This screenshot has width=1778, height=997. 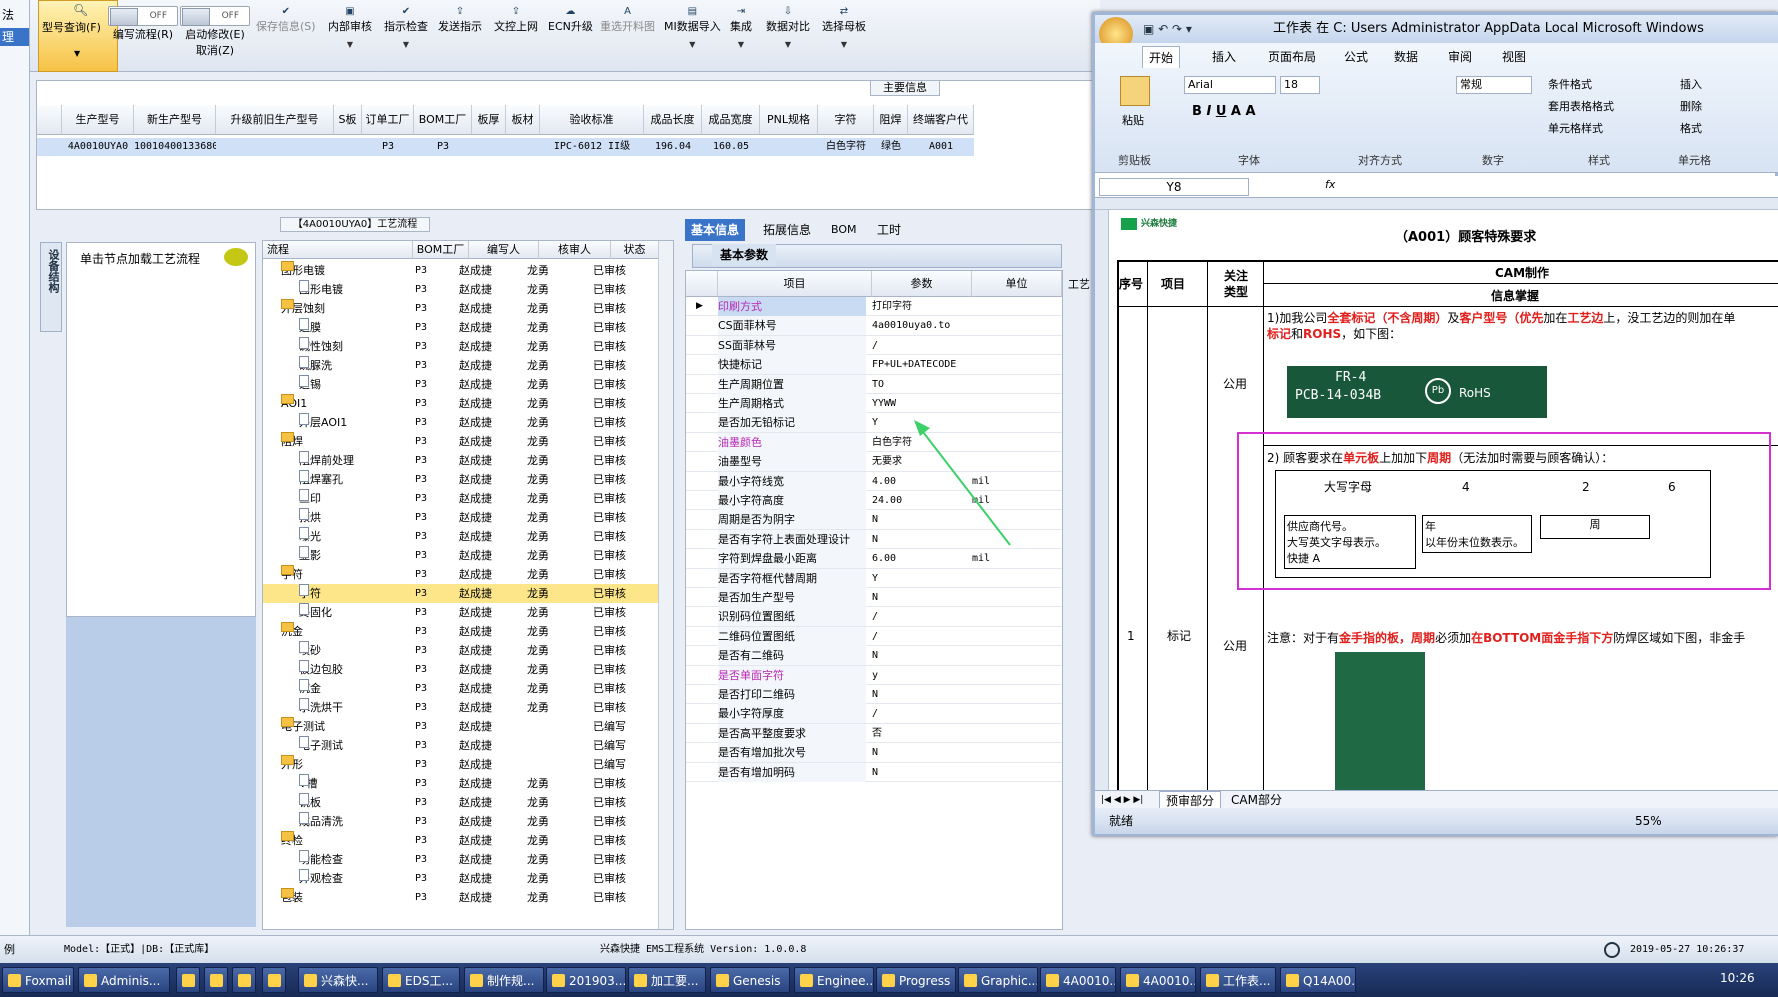 I want to click on param-row: CS面菲林号 4a0010uya0.to, so click(x=874, y=326).